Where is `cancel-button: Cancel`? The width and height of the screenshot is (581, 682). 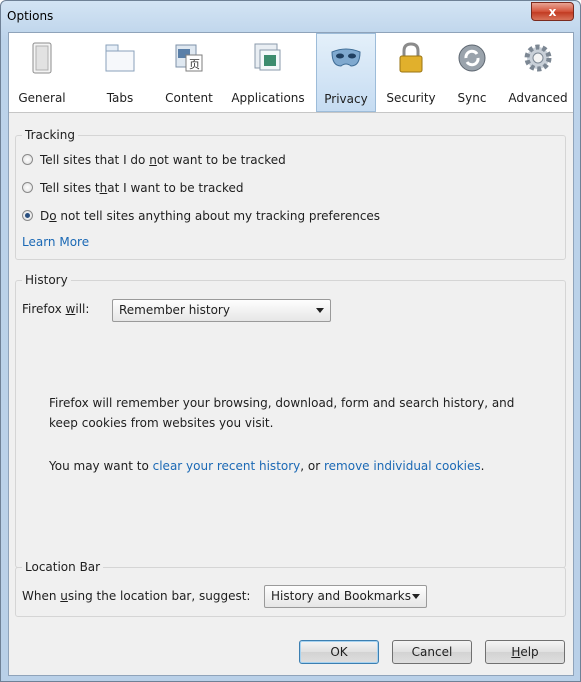
cancel-button: Cancel is located at coordinates (432, 652).